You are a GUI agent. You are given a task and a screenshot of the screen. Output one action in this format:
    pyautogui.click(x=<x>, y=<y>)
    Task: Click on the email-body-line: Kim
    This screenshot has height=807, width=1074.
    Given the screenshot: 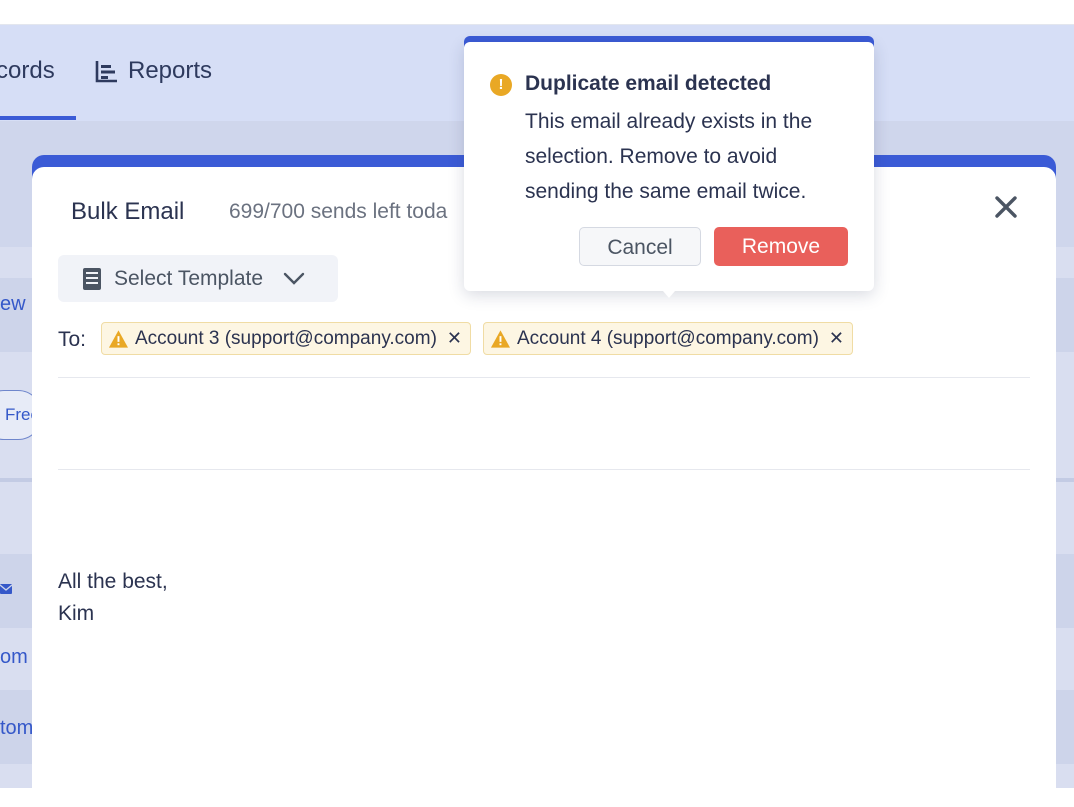 What is the action you would take?
    pyautogui.click(x=76, y=614)
    